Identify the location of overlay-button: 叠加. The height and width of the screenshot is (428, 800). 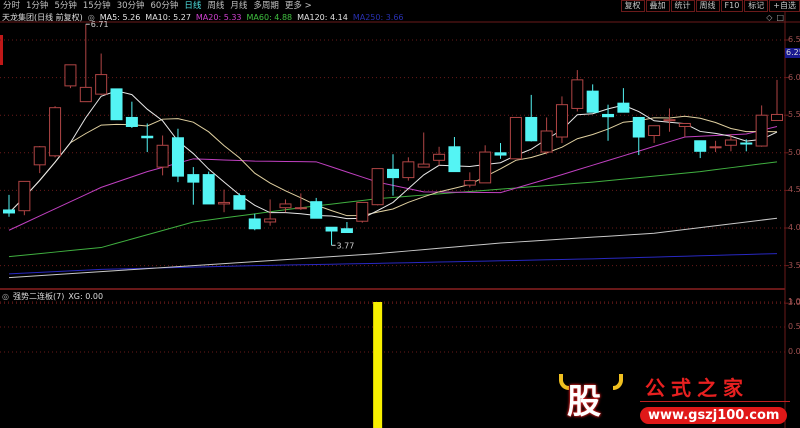
(657, 6).